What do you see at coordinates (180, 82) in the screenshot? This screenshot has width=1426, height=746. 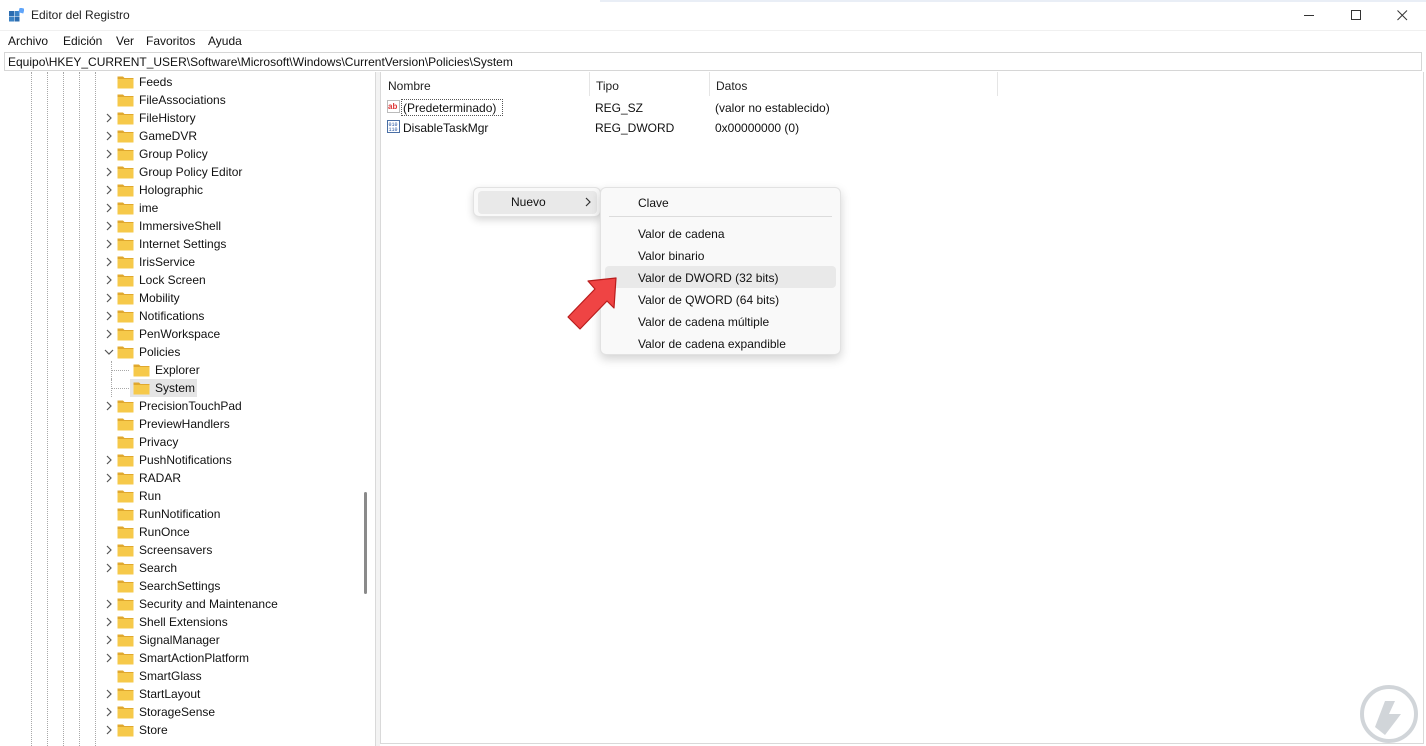 I see `tree-item: Feeds` at bounding box center [180, 82].